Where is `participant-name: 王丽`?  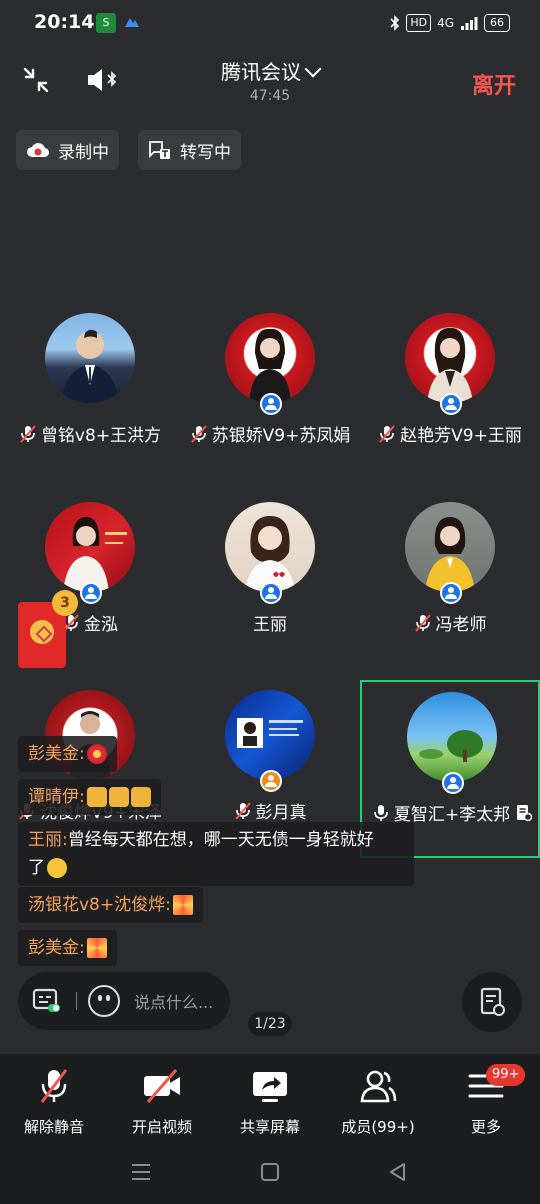
participant-name: 王丽 is located at coordinates (270, 622).